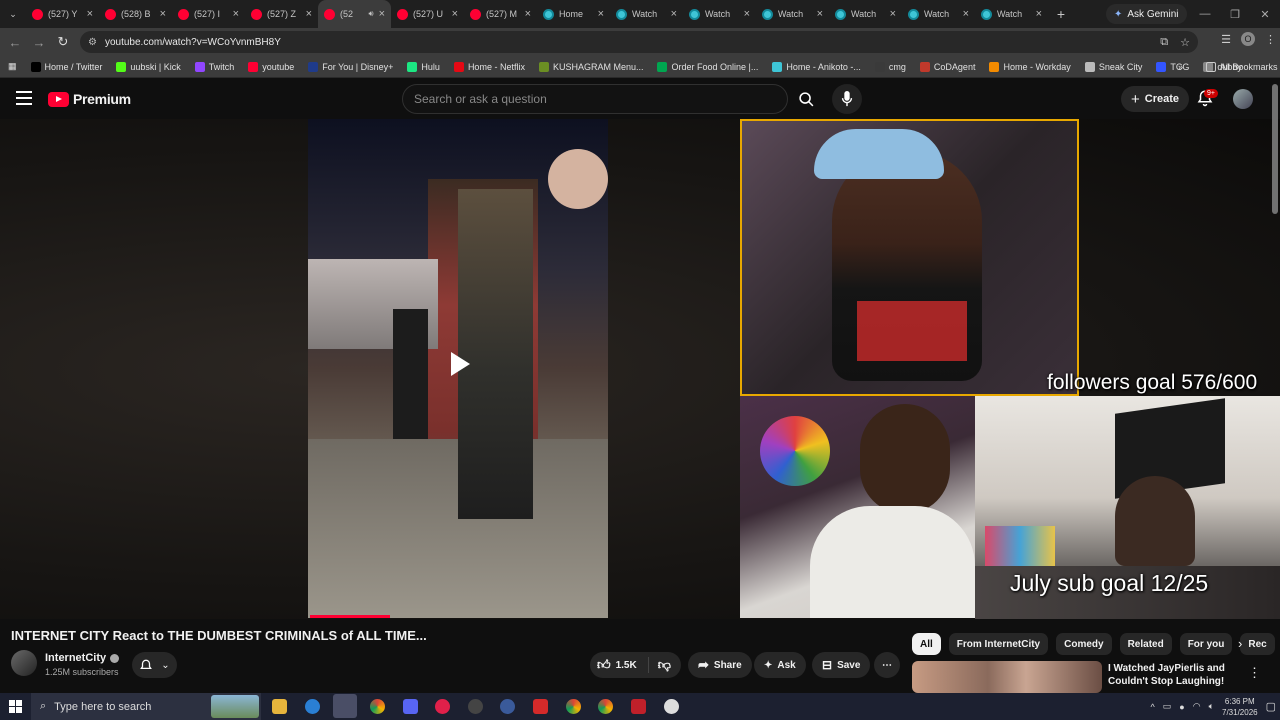 Image resolution: width=1280 pixels, height=720 pixels. What do you see at coordinates (39, 42) in the screenshot?
I see `forward-button: →` at bounding box center [39, 42].